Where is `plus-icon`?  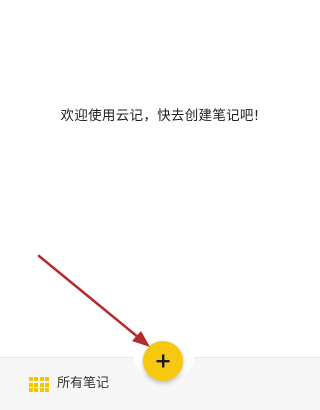
plus-icon is located at coordinates (163, 361).